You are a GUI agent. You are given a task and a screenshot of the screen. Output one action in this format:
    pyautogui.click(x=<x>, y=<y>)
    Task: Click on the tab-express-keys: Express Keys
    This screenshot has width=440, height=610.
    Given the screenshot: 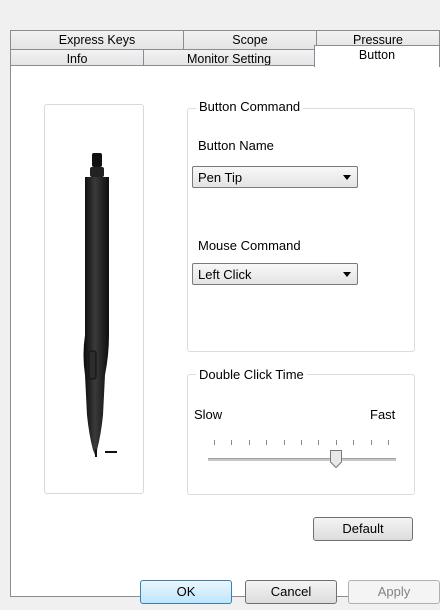 What is the action you would take?
    pyautogui.click(x=97, y=40)
    